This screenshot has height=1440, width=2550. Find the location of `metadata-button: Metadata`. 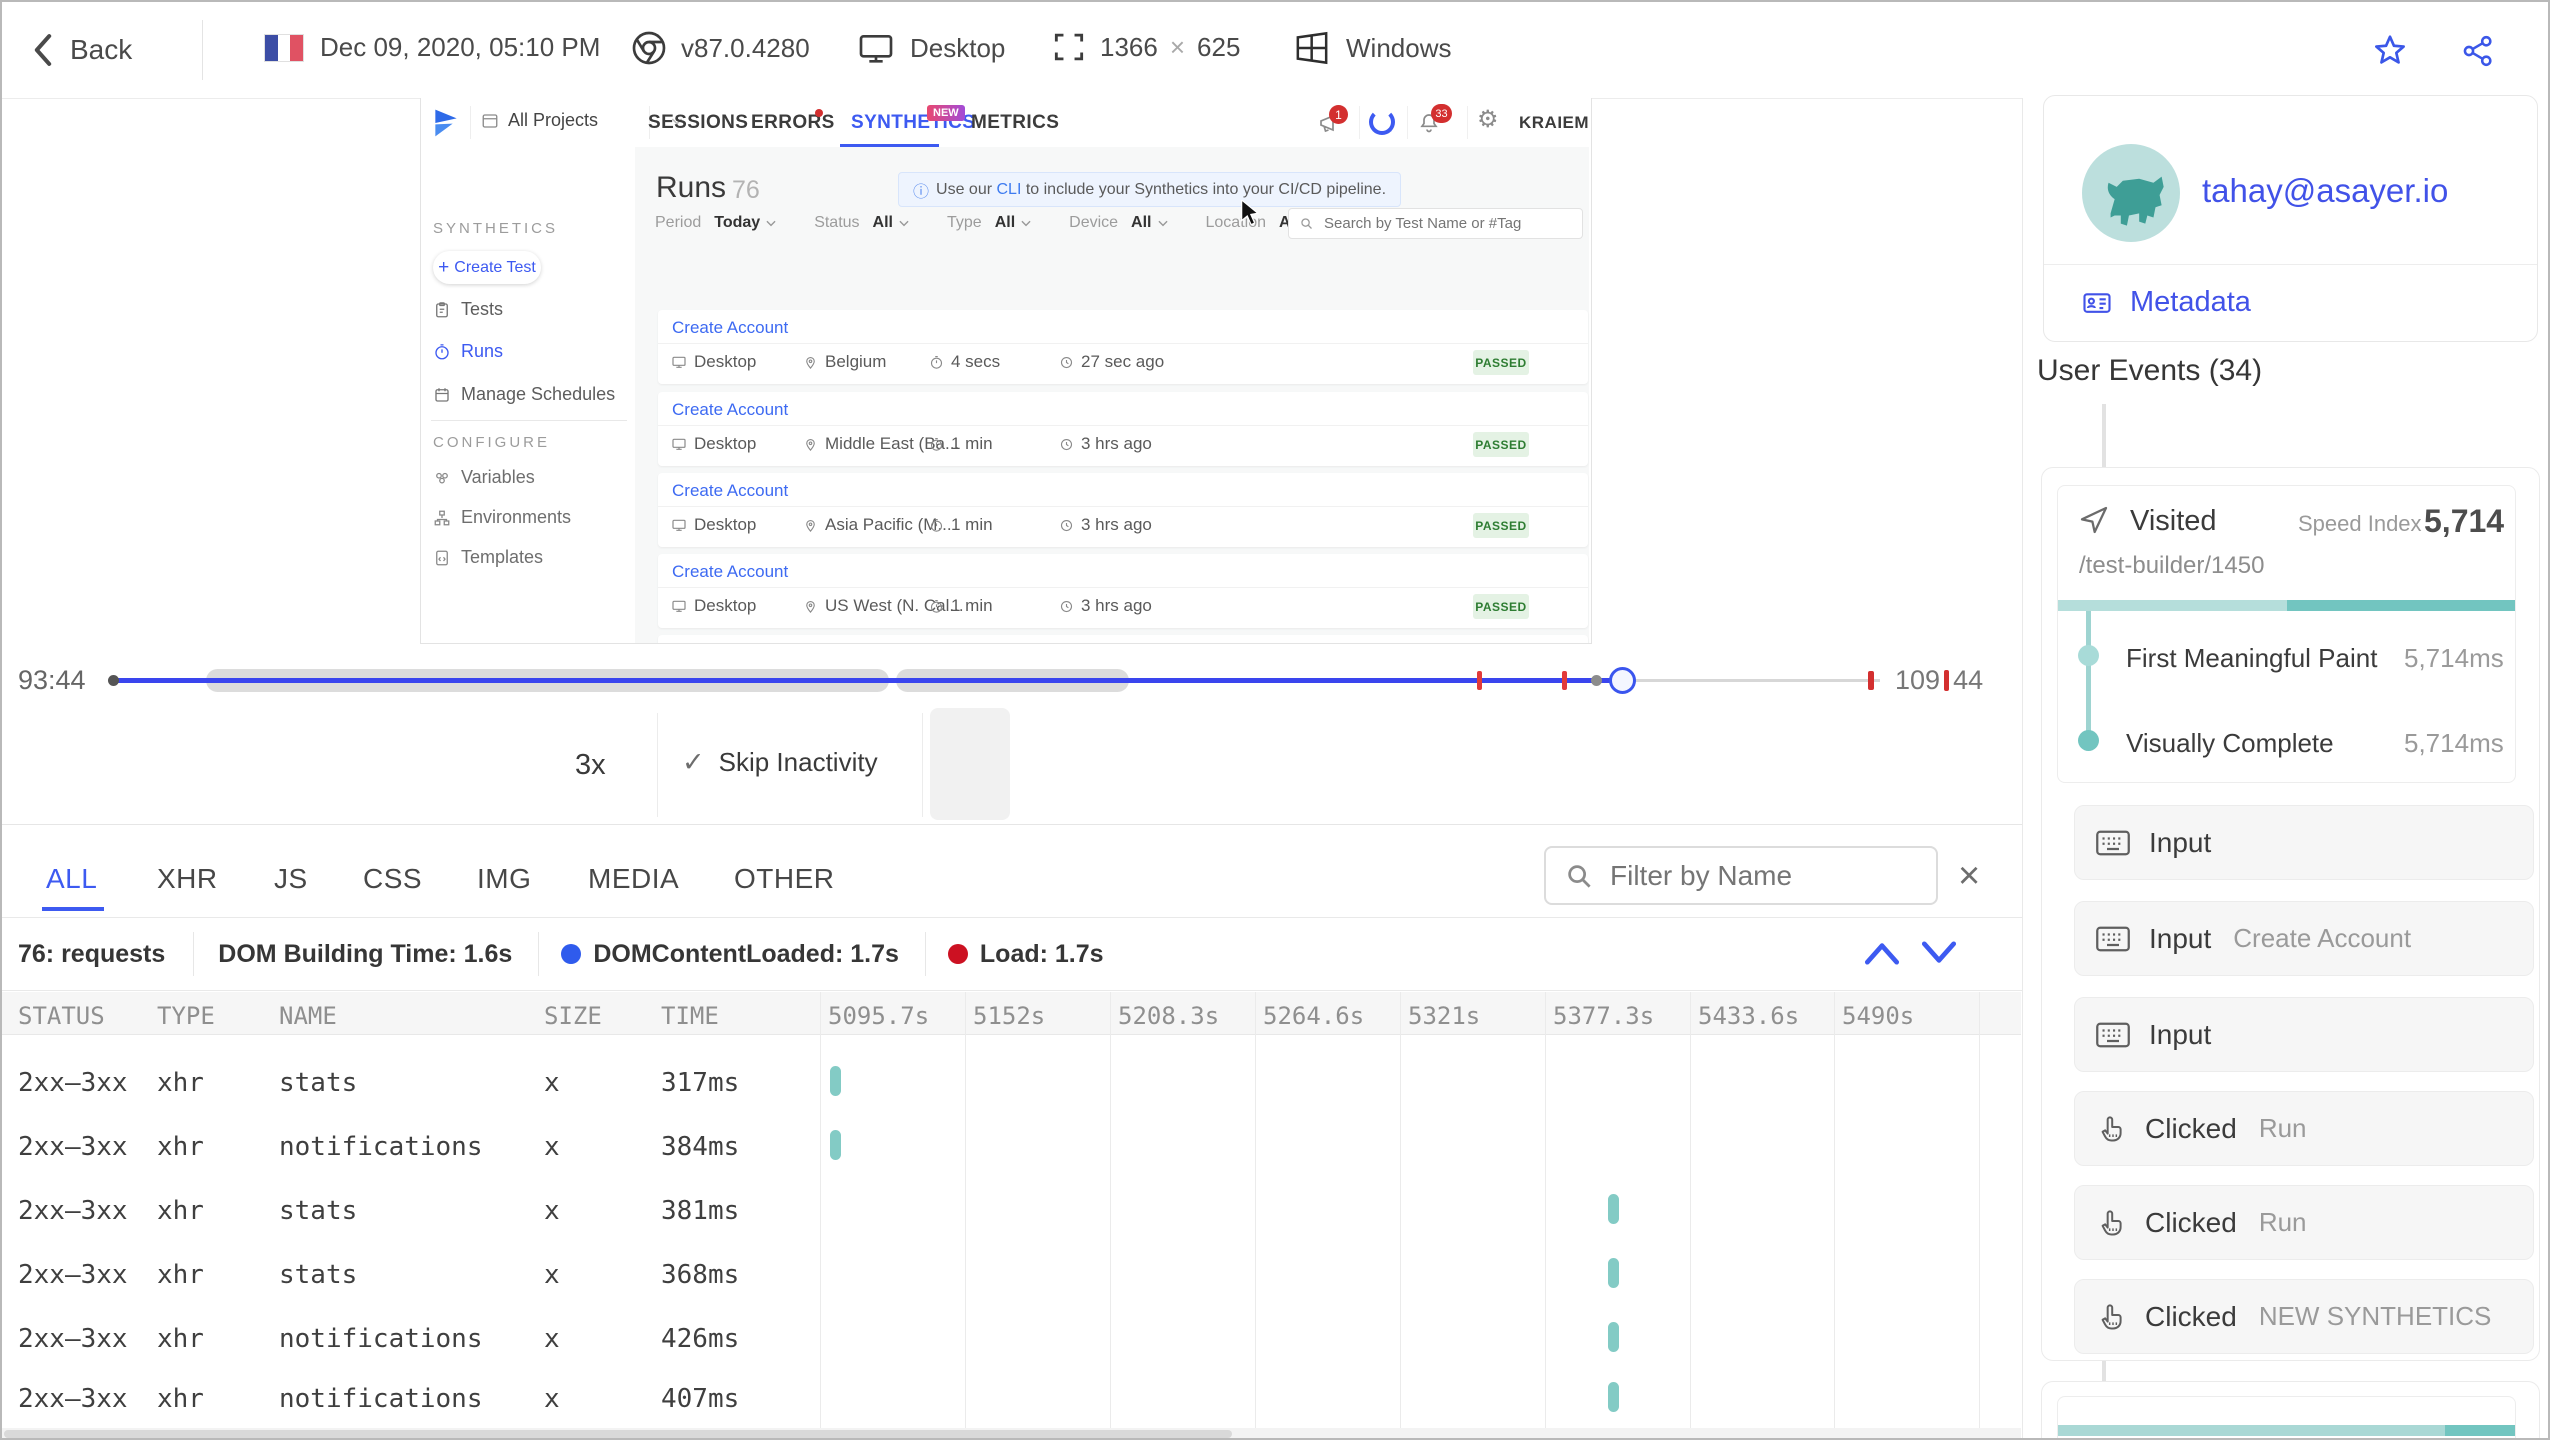

metadata-button: Metadata is located at coordinates (2165, 302).